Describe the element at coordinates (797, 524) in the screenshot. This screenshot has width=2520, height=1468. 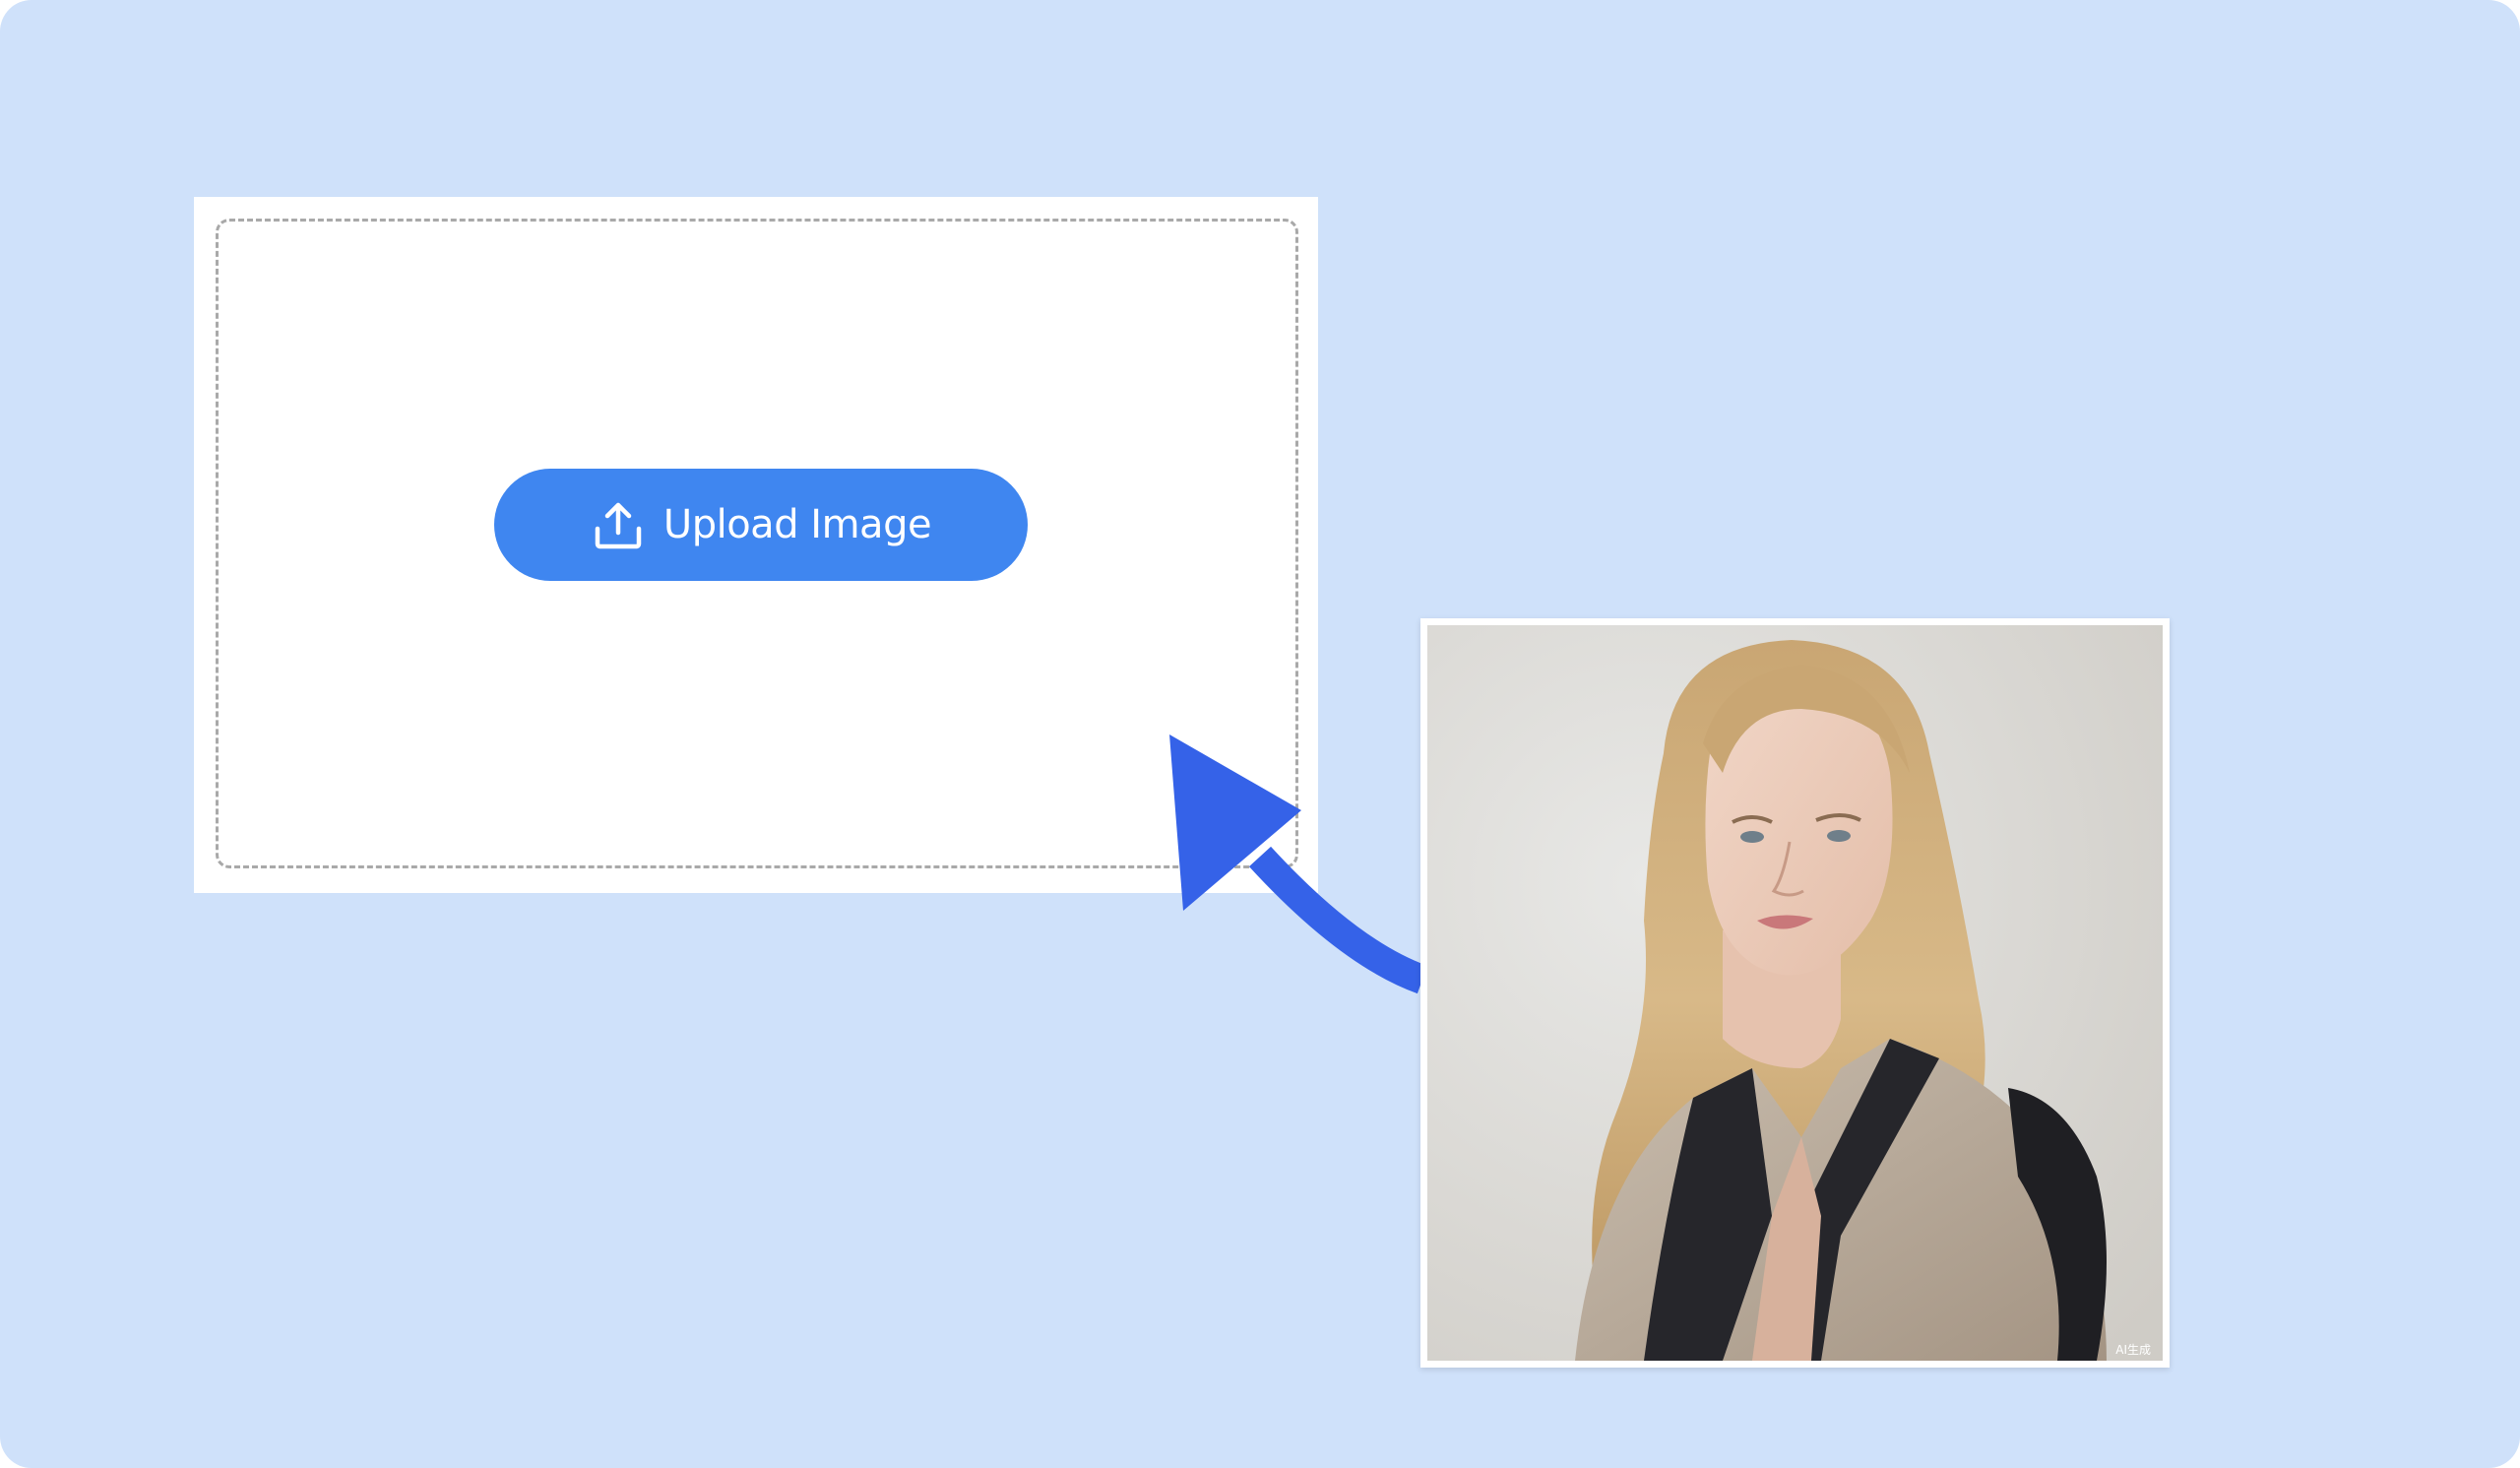
I see `upload-button-label: Upload Image` at that location.